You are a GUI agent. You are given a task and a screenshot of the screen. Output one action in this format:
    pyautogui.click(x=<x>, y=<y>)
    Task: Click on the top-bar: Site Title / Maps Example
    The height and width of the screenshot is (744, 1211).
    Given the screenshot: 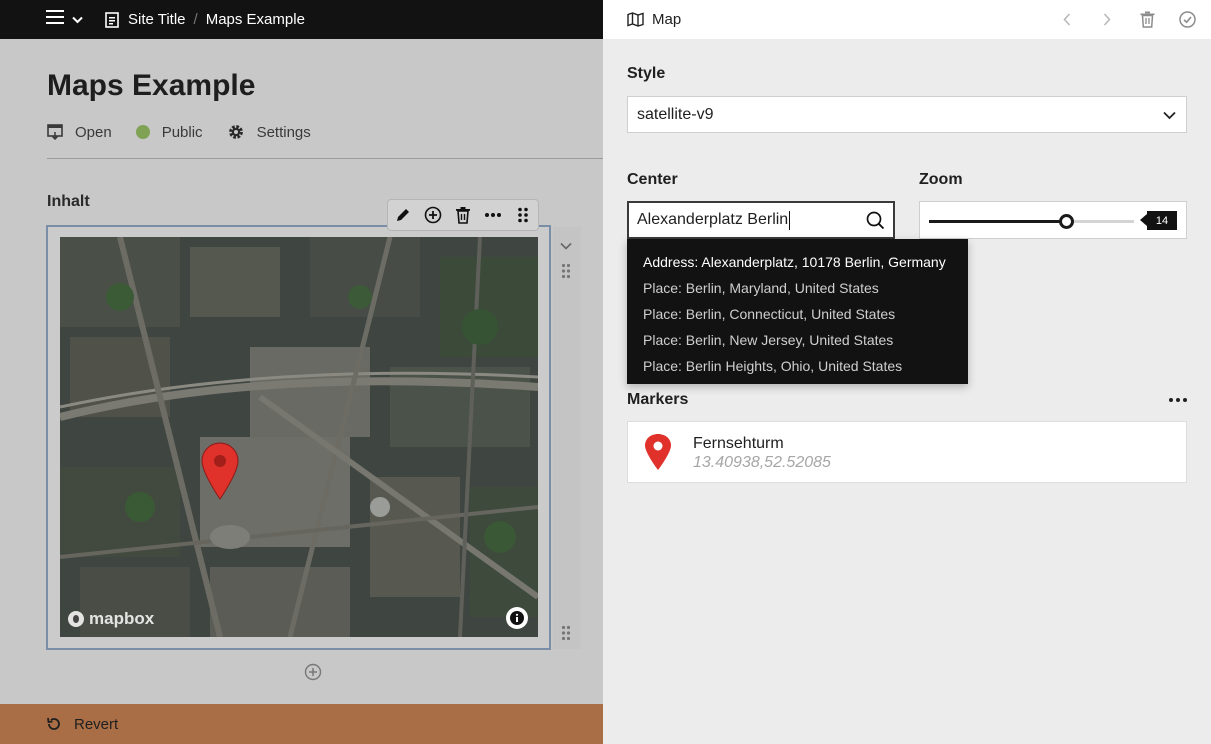 What is the action you would take?
    pyautogui.click(x=301, y=19)
    